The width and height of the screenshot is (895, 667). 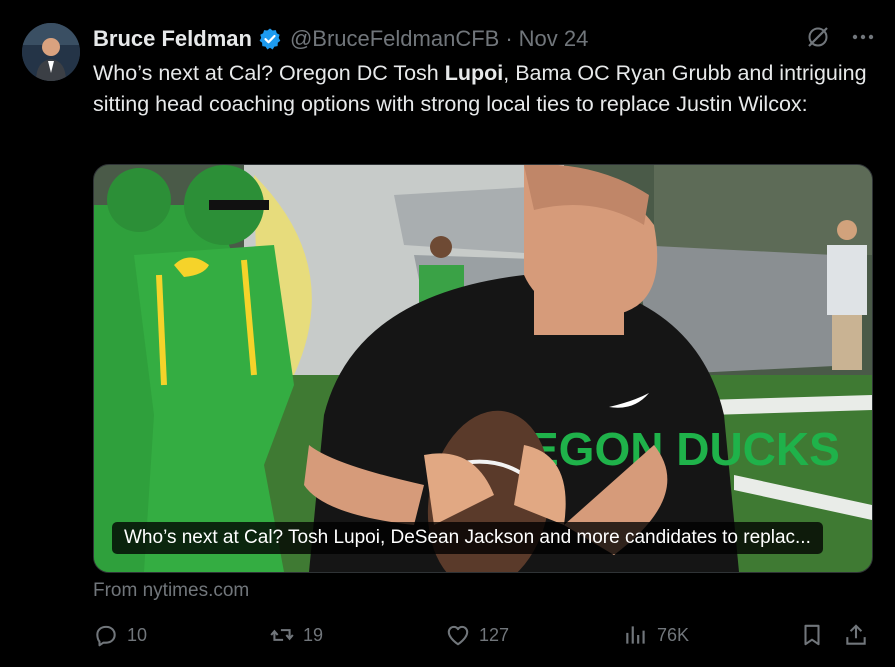 What do you see at coordinates (458, 635) in the screenshot?
I see `heart-icon` at bounding box center [458, 635].